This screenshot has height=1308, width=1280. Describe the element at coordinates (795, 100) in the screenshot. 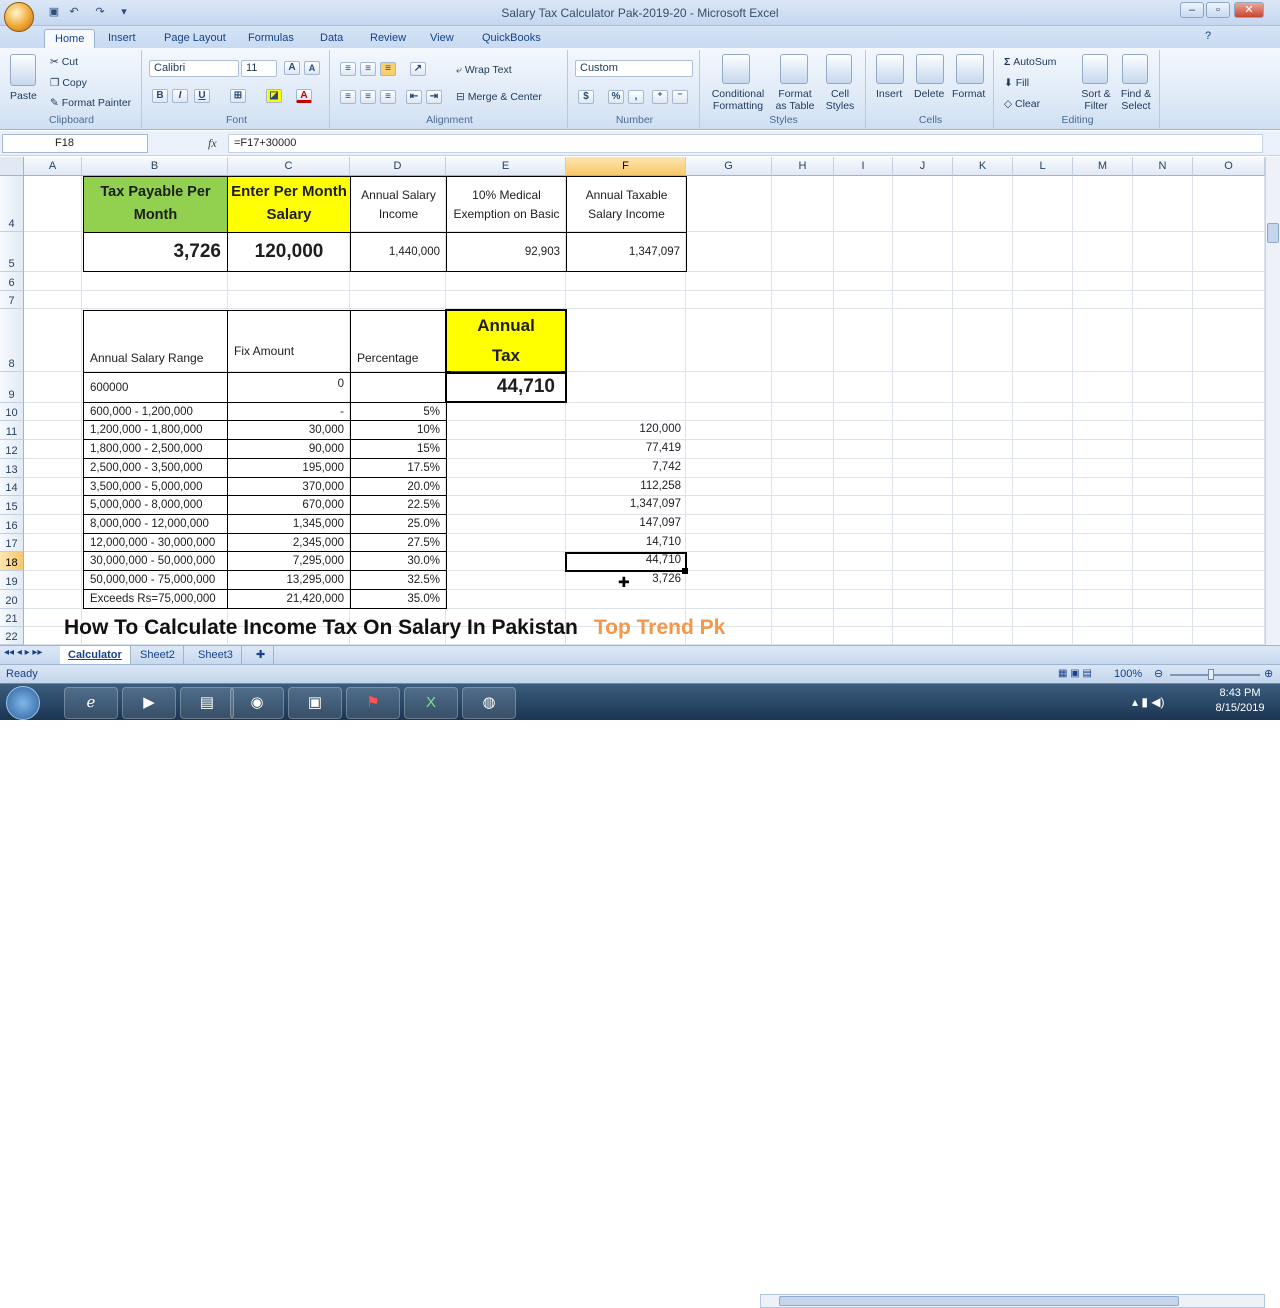

I see `format-as-table-button: Format as Table` at that location.